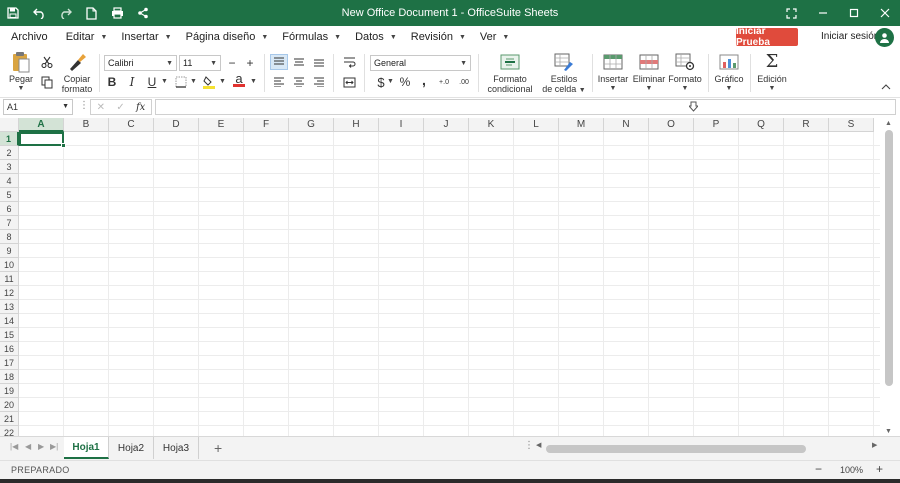 This screenshot has height=483, width=900. I want to click on column-header-r: R, so click(806, 125).